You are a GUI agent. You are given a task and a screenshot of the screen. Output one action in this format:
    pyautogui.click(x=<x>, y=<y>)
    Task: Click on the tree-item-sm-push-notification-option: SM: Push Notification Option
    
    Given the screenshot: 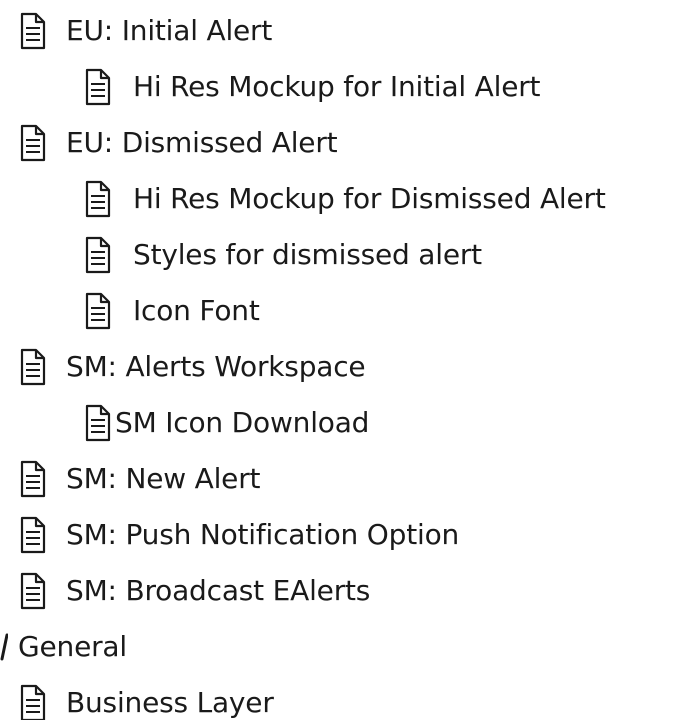 What is the action you would take?
    pyautogui.click(x=239, y=535)
    